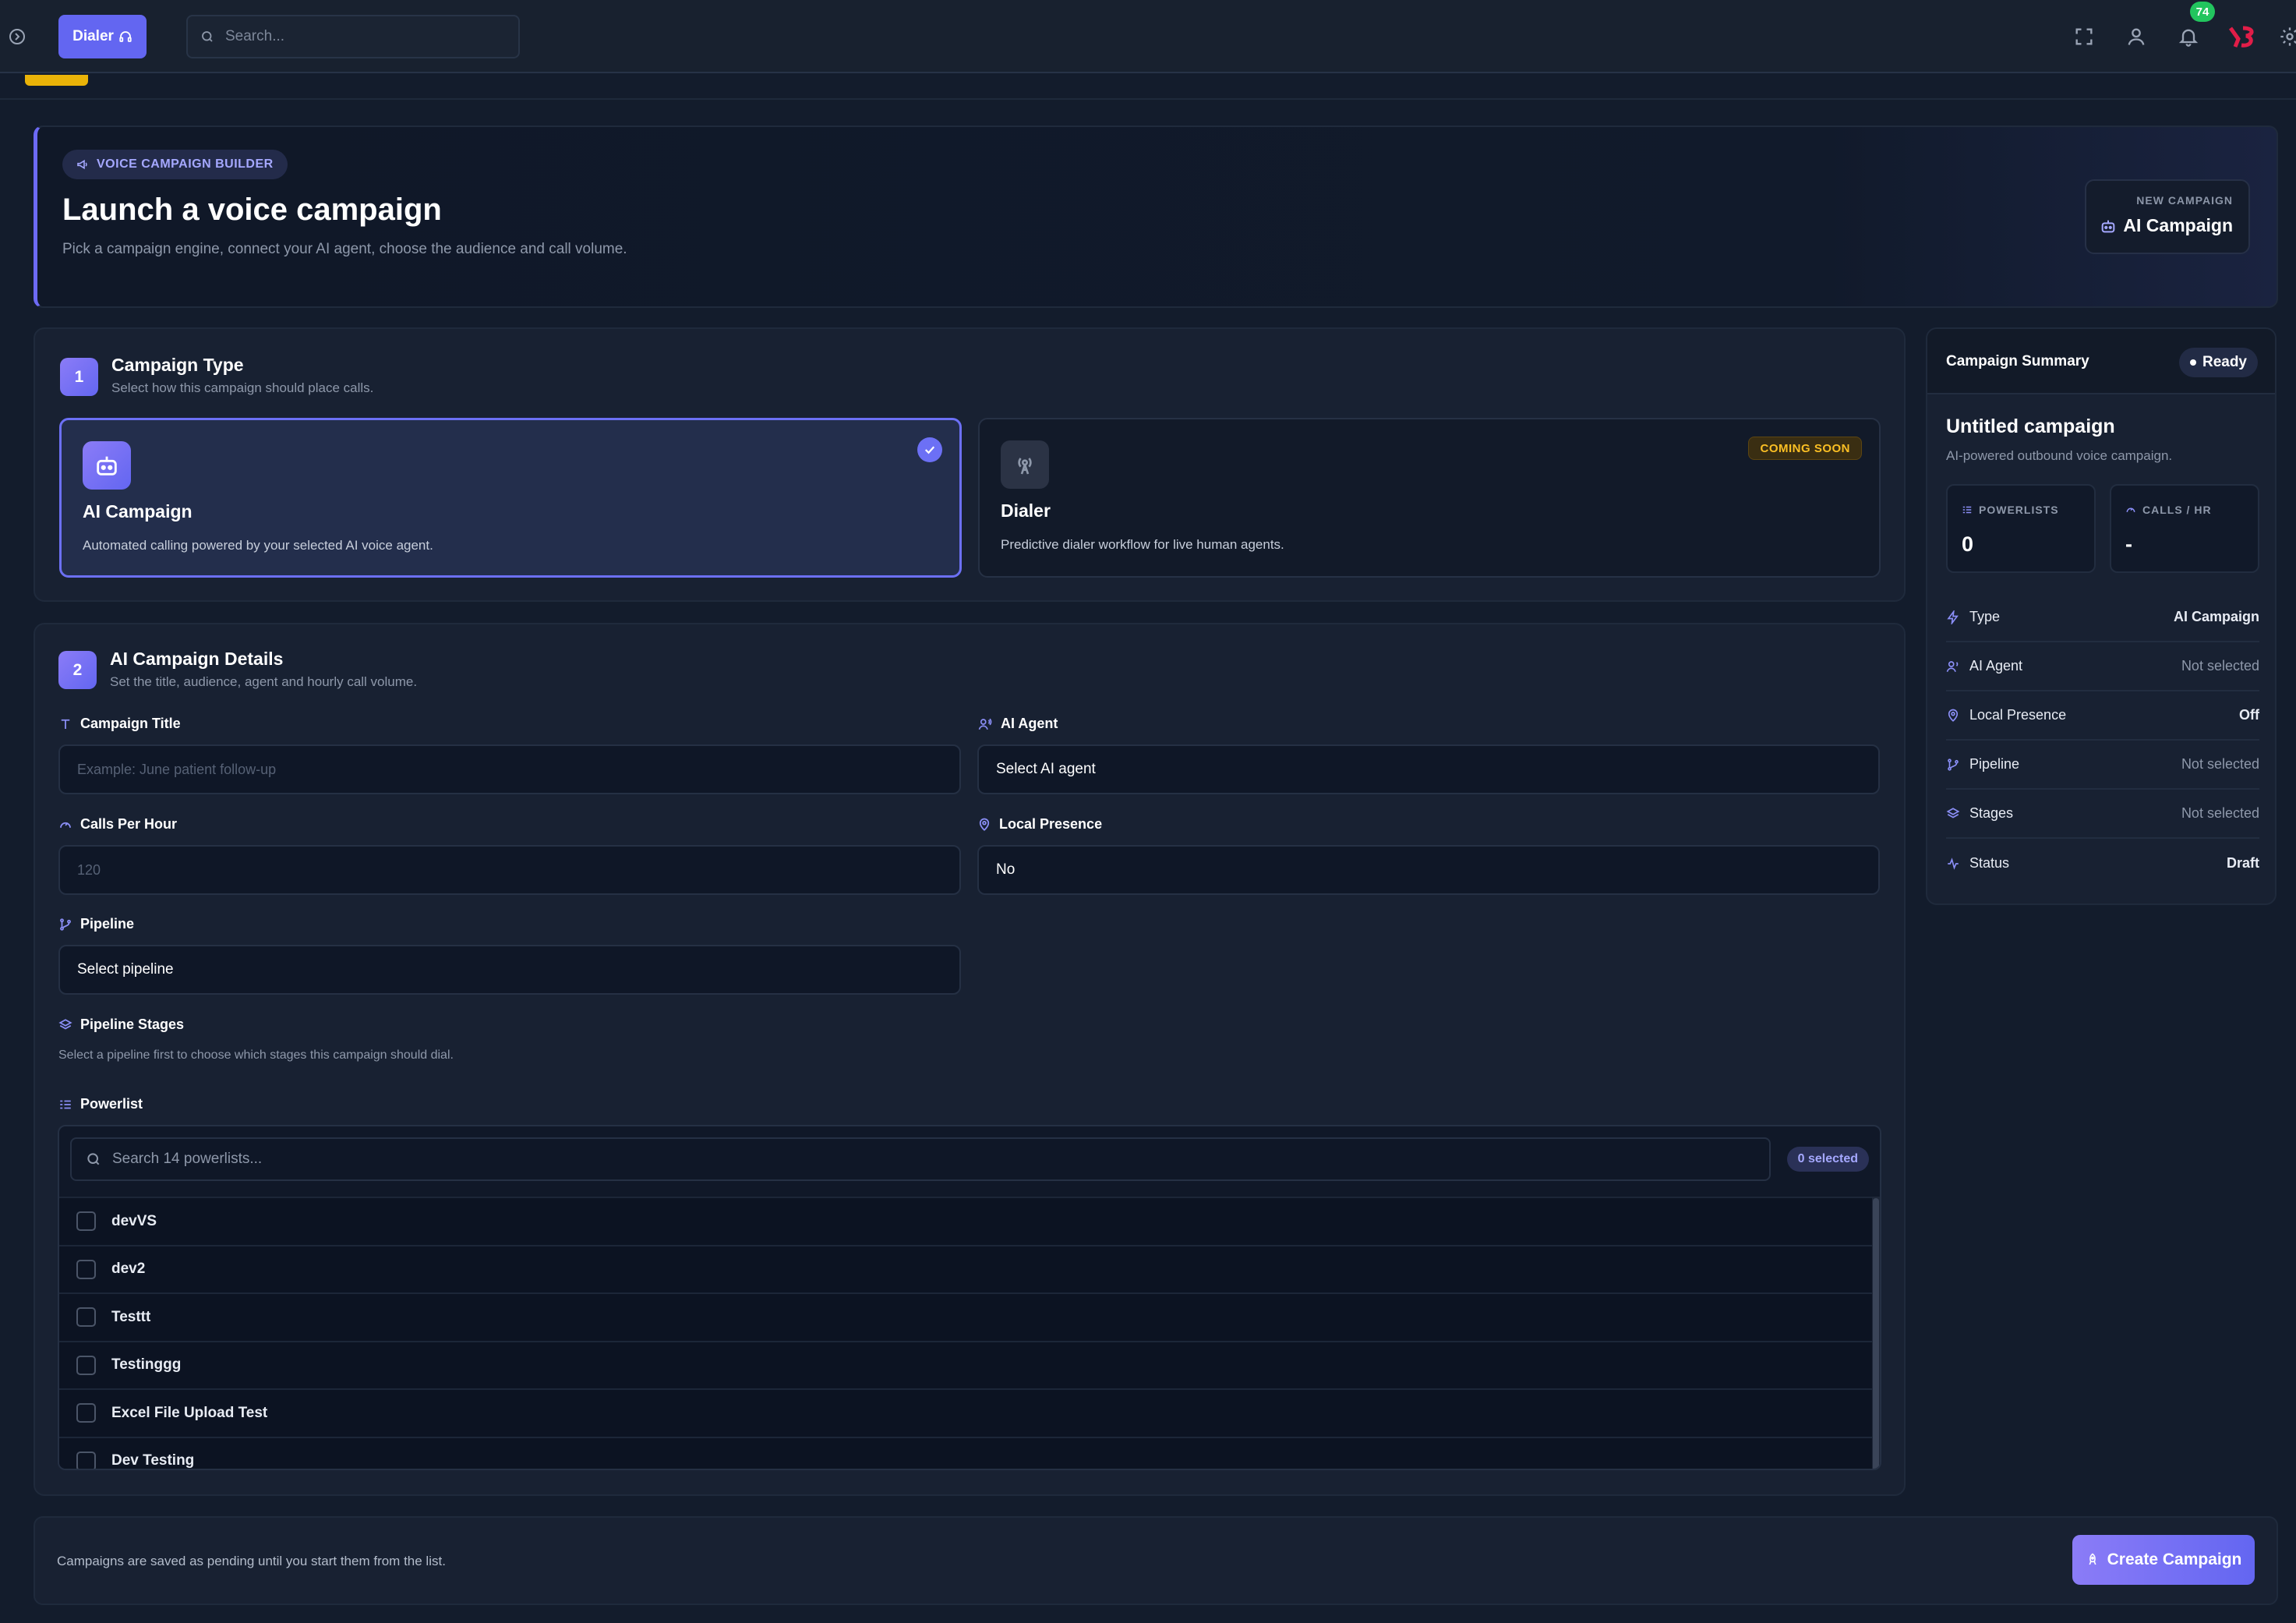 The image size is (2296, 1623). Describe the element at coordinates (93, 36) in the screenshot. I see `dialer-label: Dialer` at that location.